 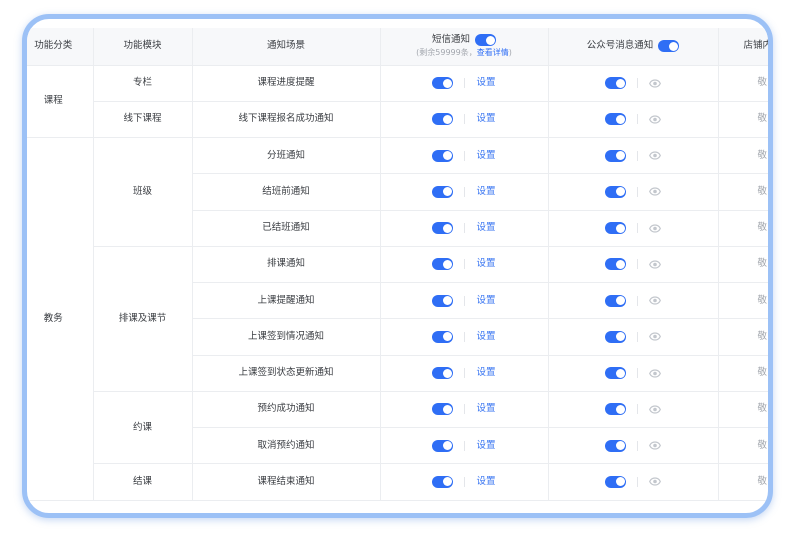 What do you see at coordinates (143, 83) in the screenshot?
I see `module-cell: 专栏` at bounding box center [143, 83].